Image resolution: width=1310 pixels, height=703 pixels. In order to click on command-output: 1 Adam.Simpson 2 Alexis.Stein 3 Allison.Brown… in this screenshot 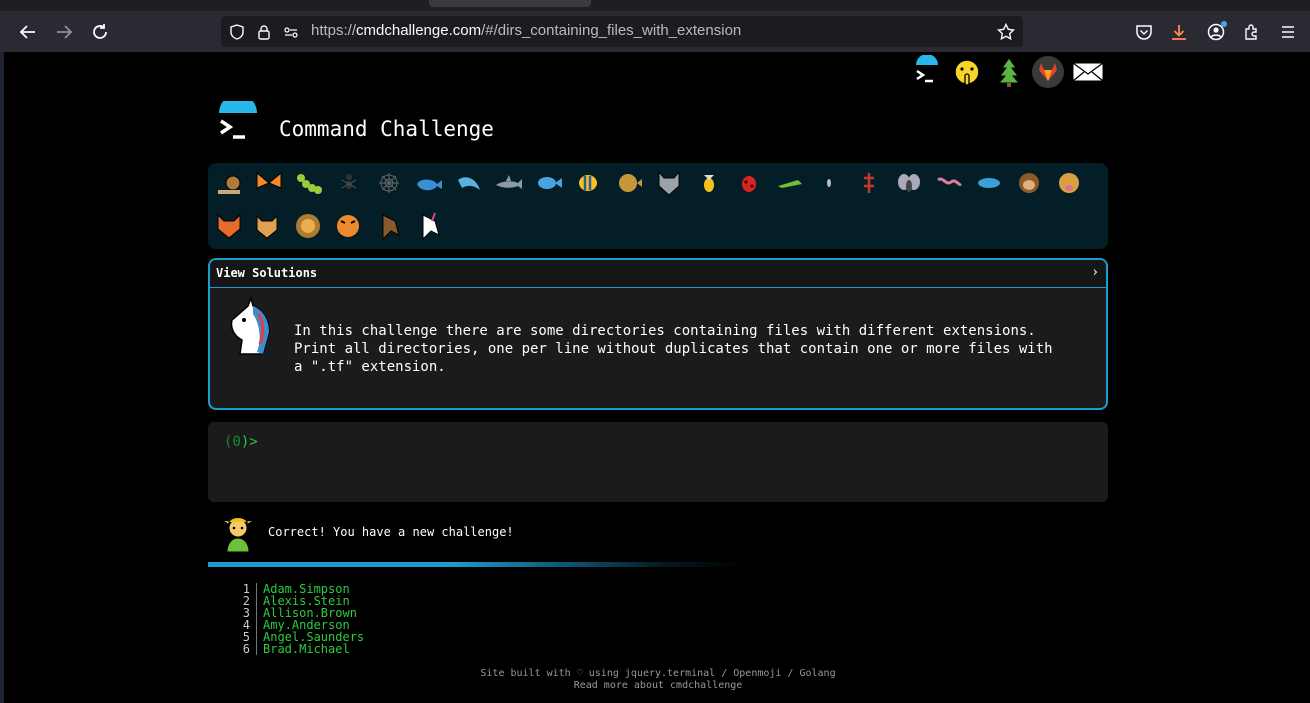, I will do `click(330, 619)`.